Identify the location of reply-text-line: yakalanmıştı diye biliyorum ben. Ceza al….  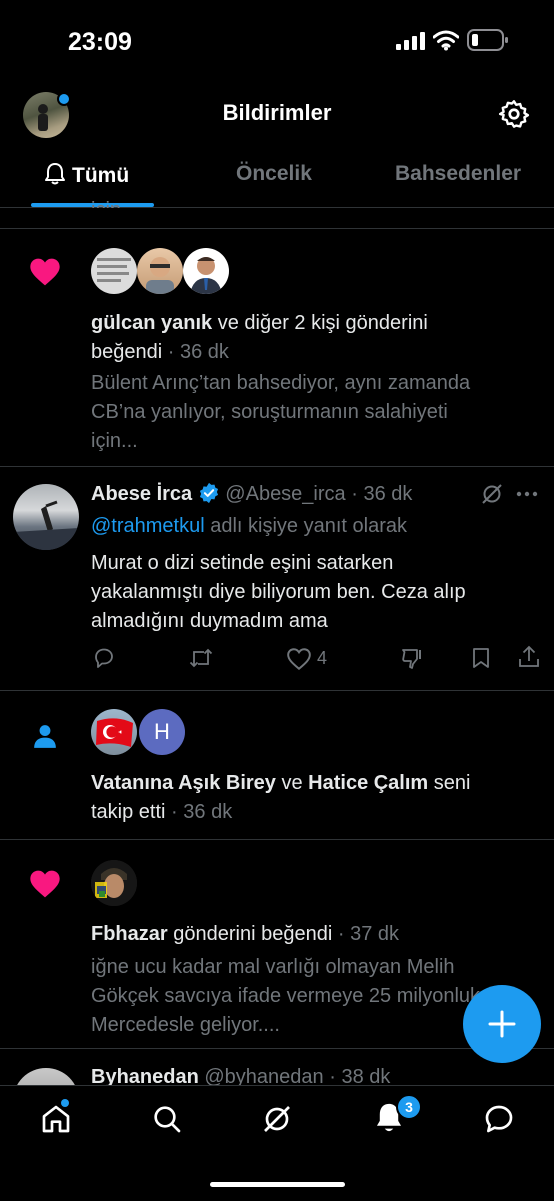
(278, 592).